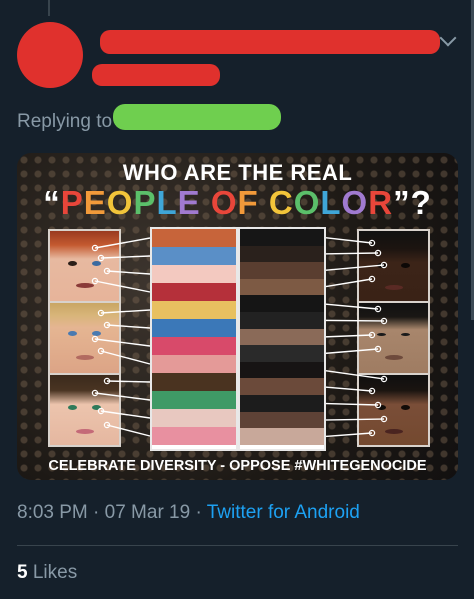 The width and height of the screenshot is (474, 599). I want to click on chevron-down-icon, so click(448, 38).